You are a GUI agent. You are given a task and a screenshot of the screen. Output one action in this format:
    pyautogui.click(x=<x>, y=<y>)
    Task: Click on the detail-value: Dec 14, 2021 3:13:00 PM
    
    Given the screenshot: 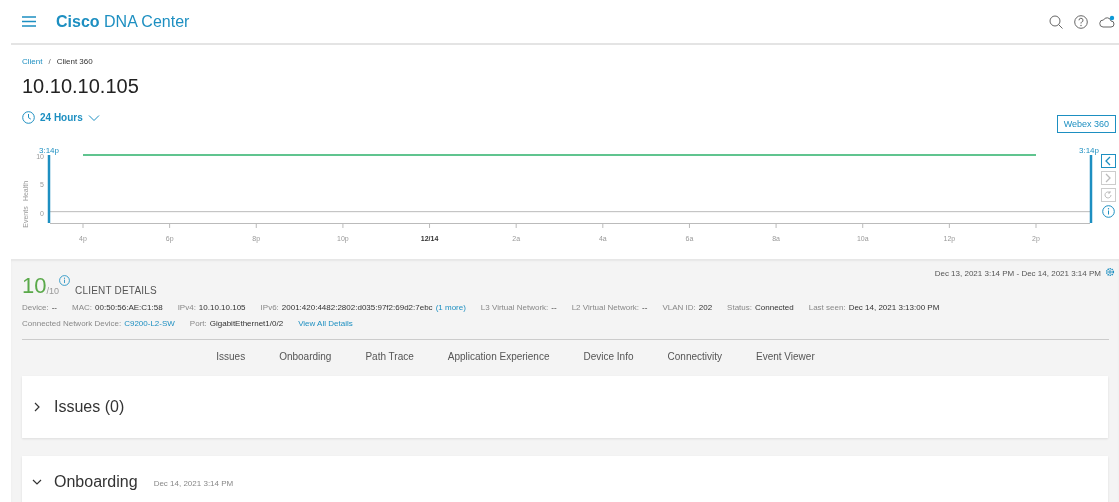 What is the action you would take?
    pyautogui.click(x=894, y=307)
    